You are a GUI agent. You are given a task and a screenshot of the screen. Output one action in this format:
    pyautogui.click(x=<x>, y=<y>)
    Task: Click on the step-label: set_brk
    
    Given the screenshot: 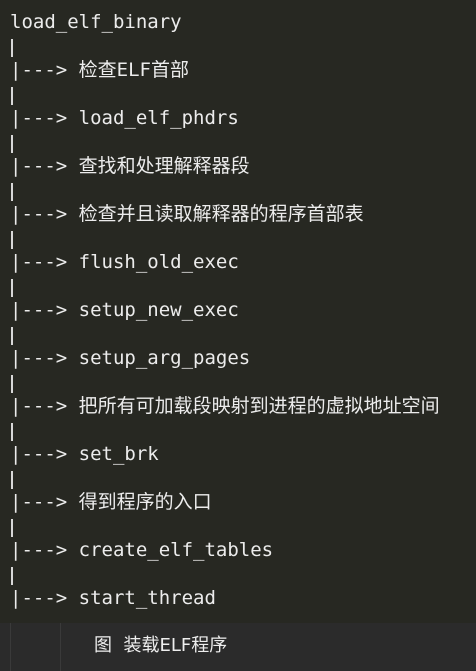 What is the action you would take?
    pyautogui.click(x=118, y=454)
    